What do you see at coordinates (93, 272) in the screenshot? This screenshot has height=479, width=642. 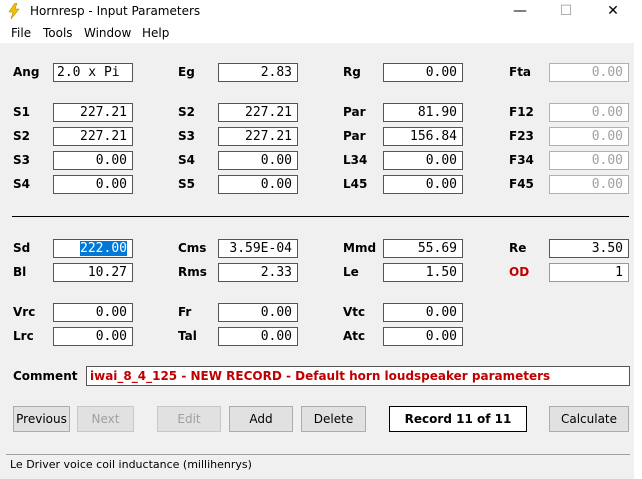 I see `bl-field: 10.27` at bounding box center [93, 272].